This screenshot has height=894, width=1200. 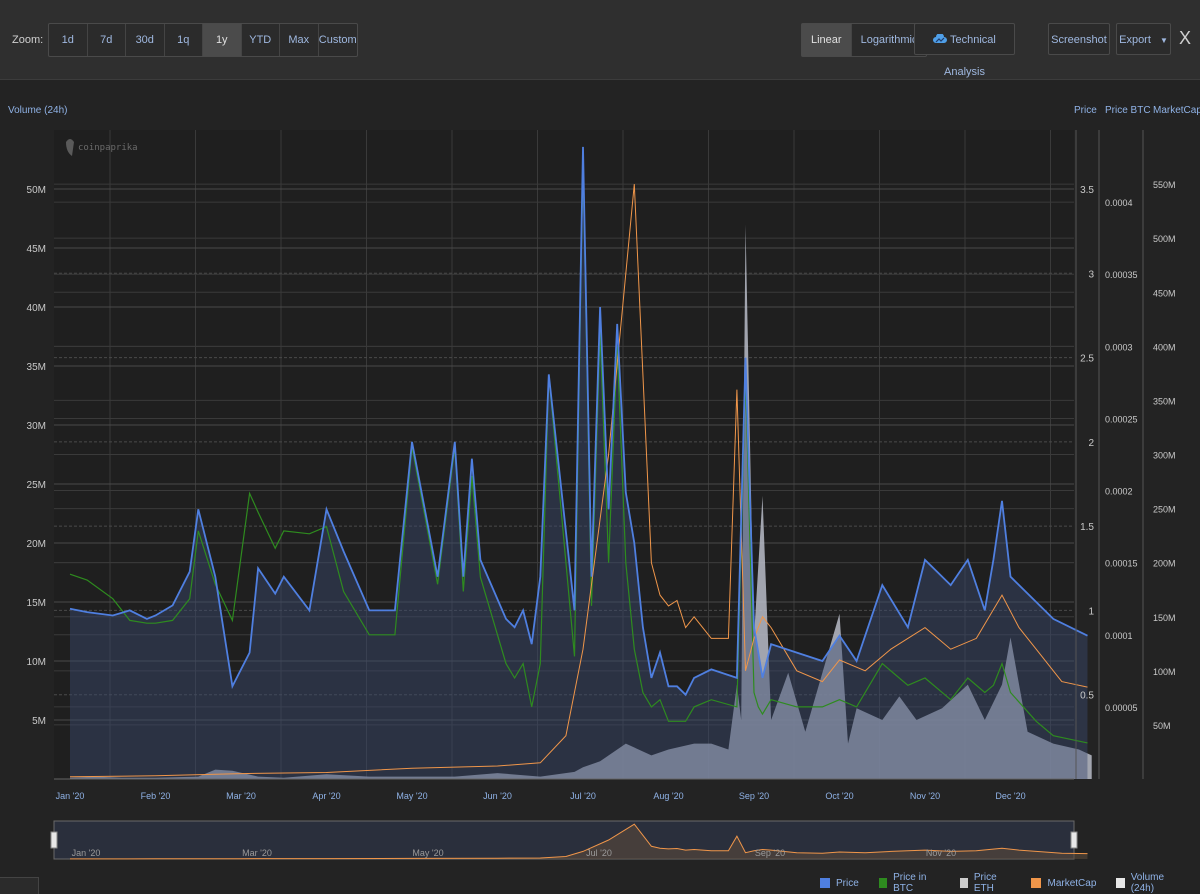 I want to click on volume-tick-label: 50M, so click(x=36, y=190).